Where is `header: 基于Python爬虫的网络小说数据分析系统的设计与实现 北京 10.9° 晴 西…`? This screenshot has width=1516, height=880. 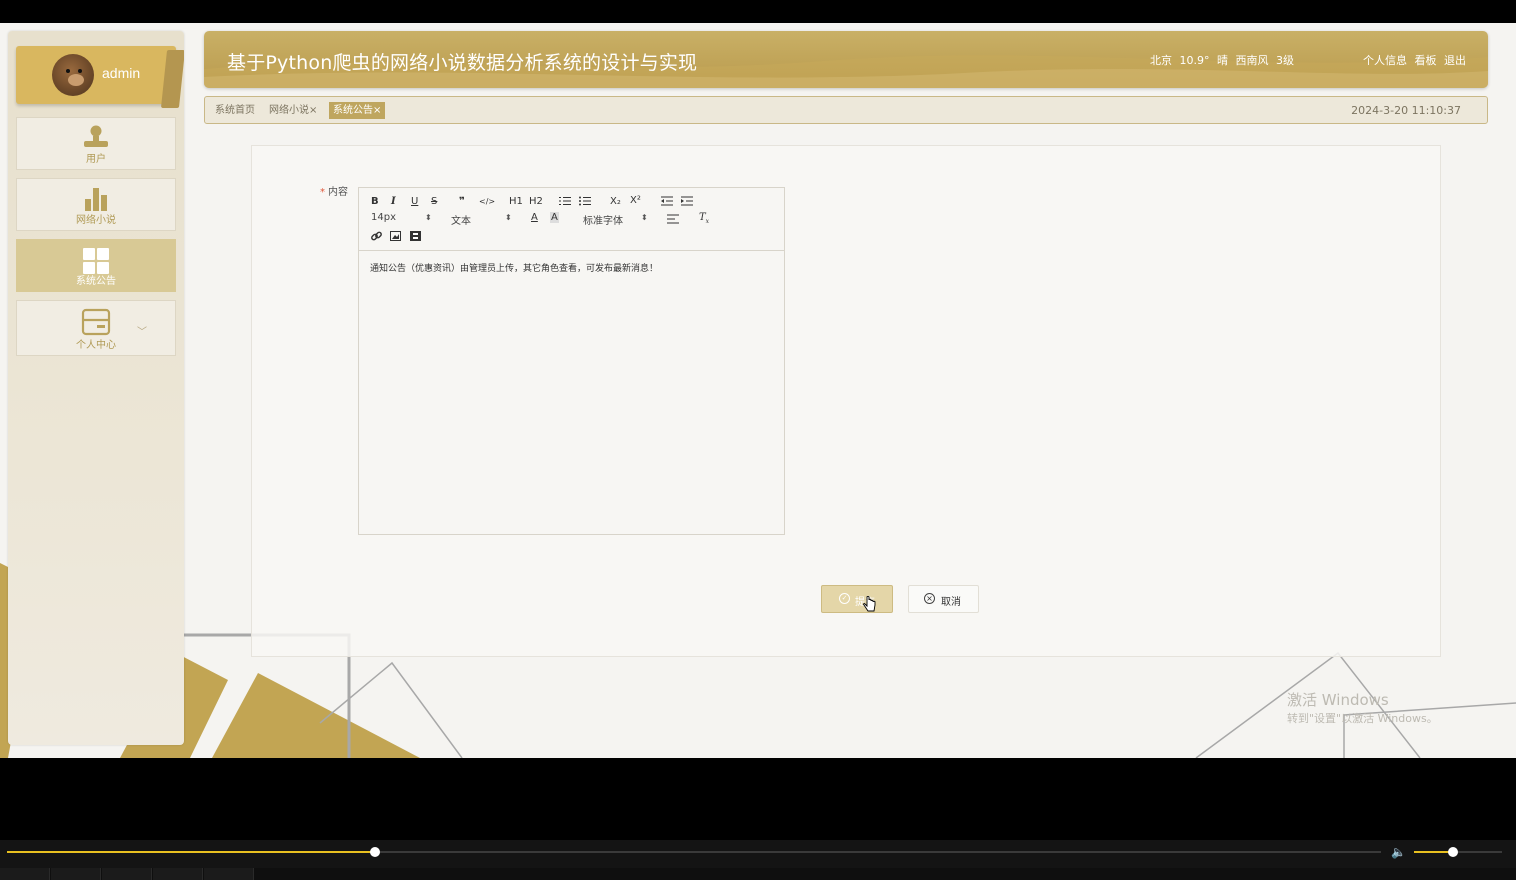 header: 基于Python爬虫的网络小说数据分析系统的设计与实现 北京 10.9° 晴 西… is located at coordinates (846, 59).